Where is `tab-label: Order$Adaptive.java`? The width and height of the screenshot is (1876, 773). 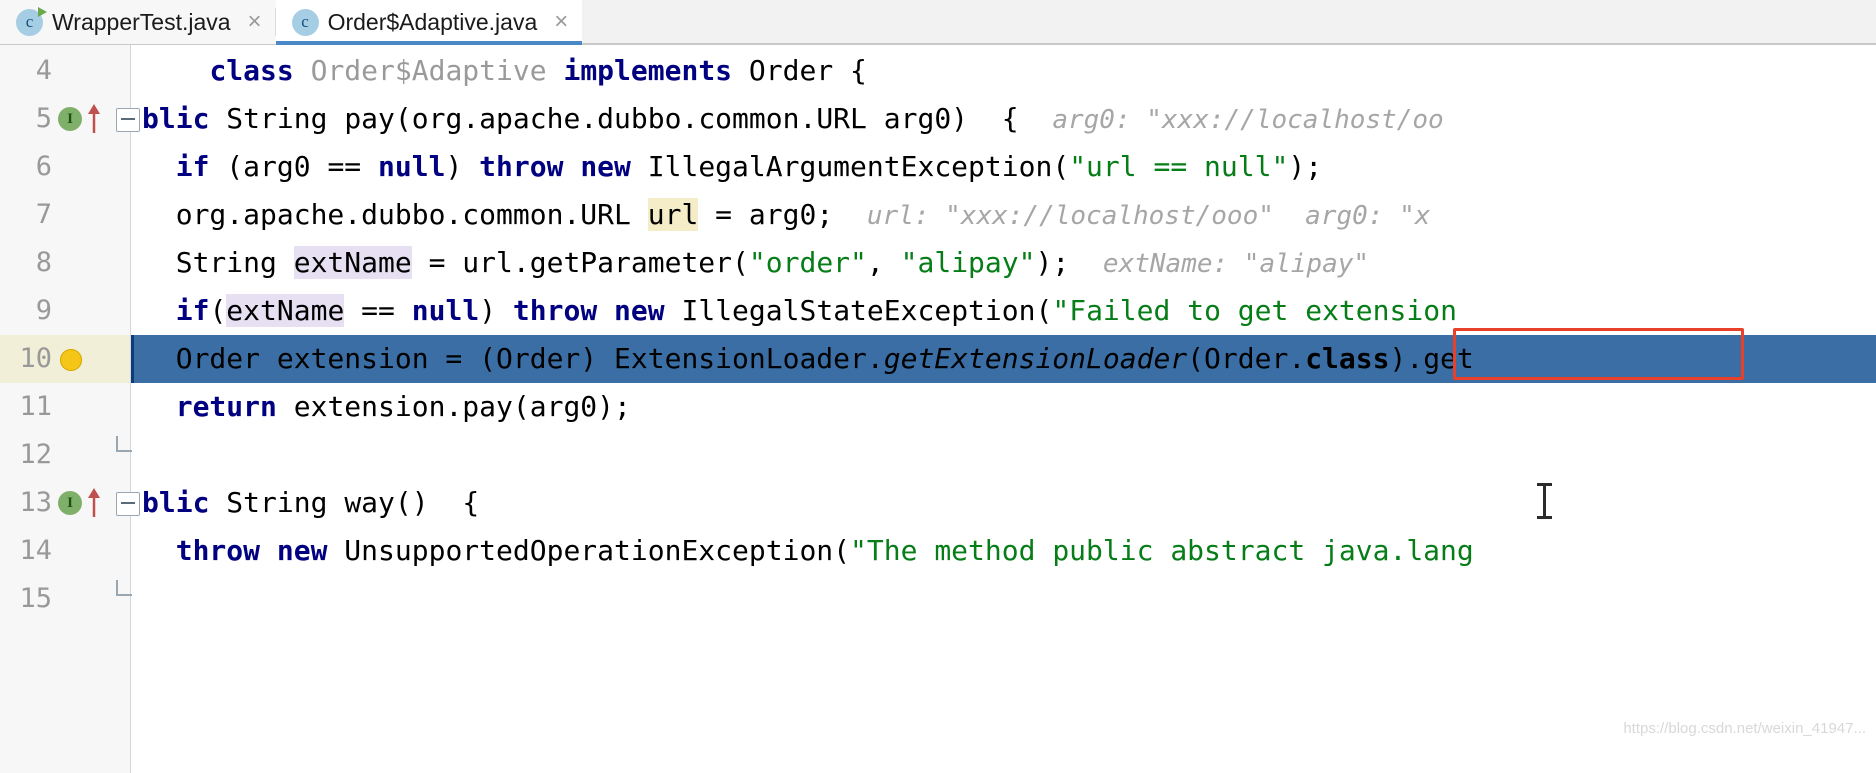 tab-label: Order$Adaptive.java is located at coordinates (432, 21).